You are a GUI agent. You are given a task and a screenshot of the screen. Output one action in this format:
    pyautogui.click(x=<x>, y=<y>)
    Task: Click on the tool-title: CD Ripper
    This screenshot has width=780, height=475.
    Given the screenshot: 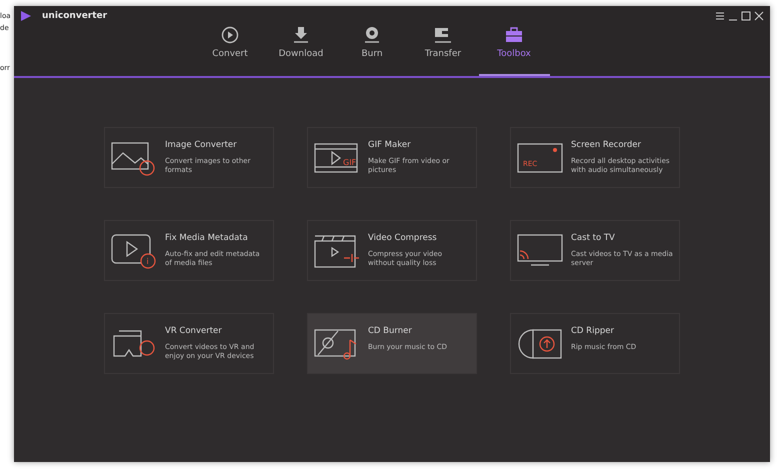 What is the action you would take?
    pyautogui.click(x=593, y=331)
    